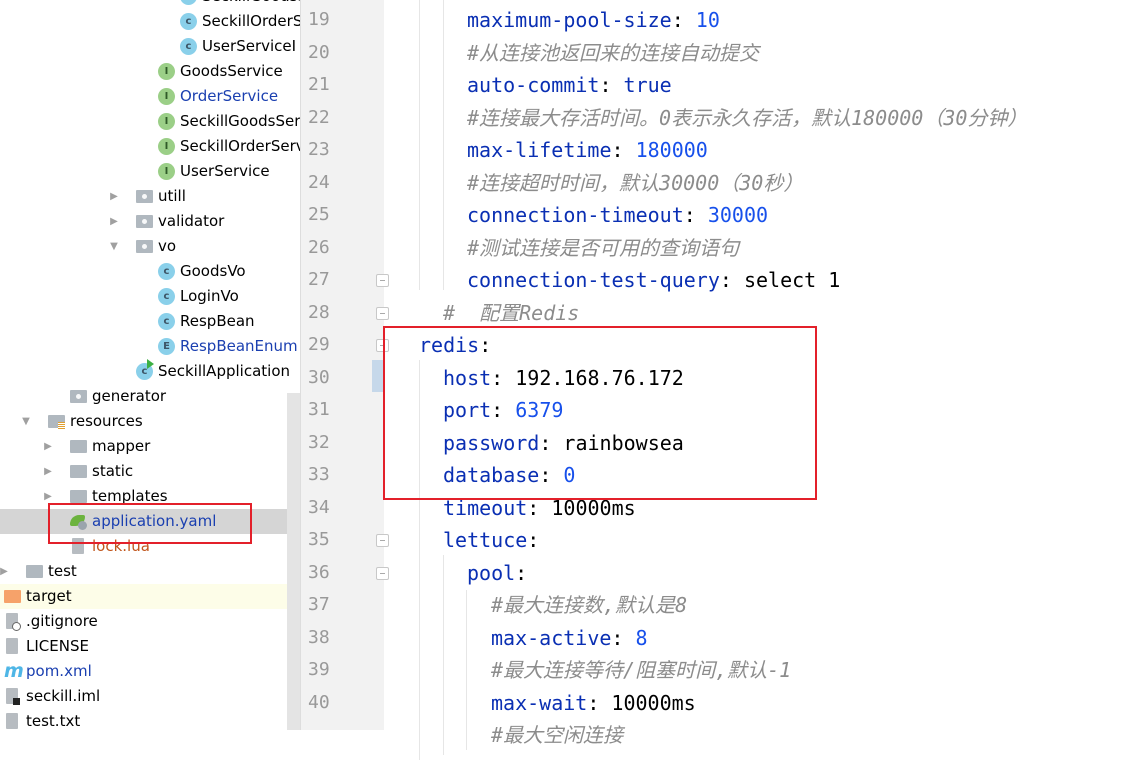  What do you see at coordinates (172, 196) in the screenshot?
I see `tree-item-label: utill` at bounding box center [172, 196].